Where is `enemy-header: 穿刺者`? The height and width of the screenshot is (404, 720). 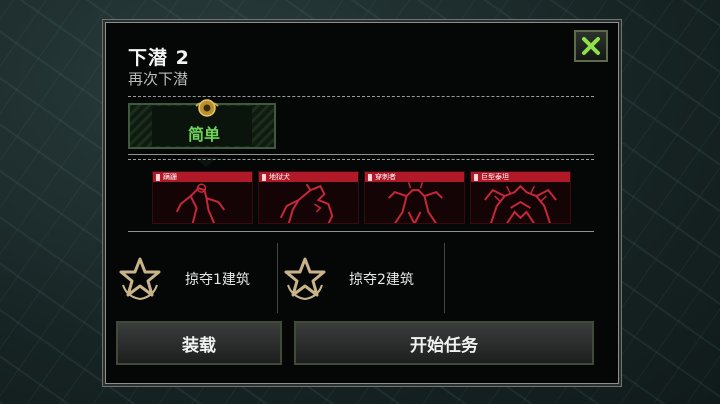
enemy-header: 穿刺者 is located at coordinates (414, 177).